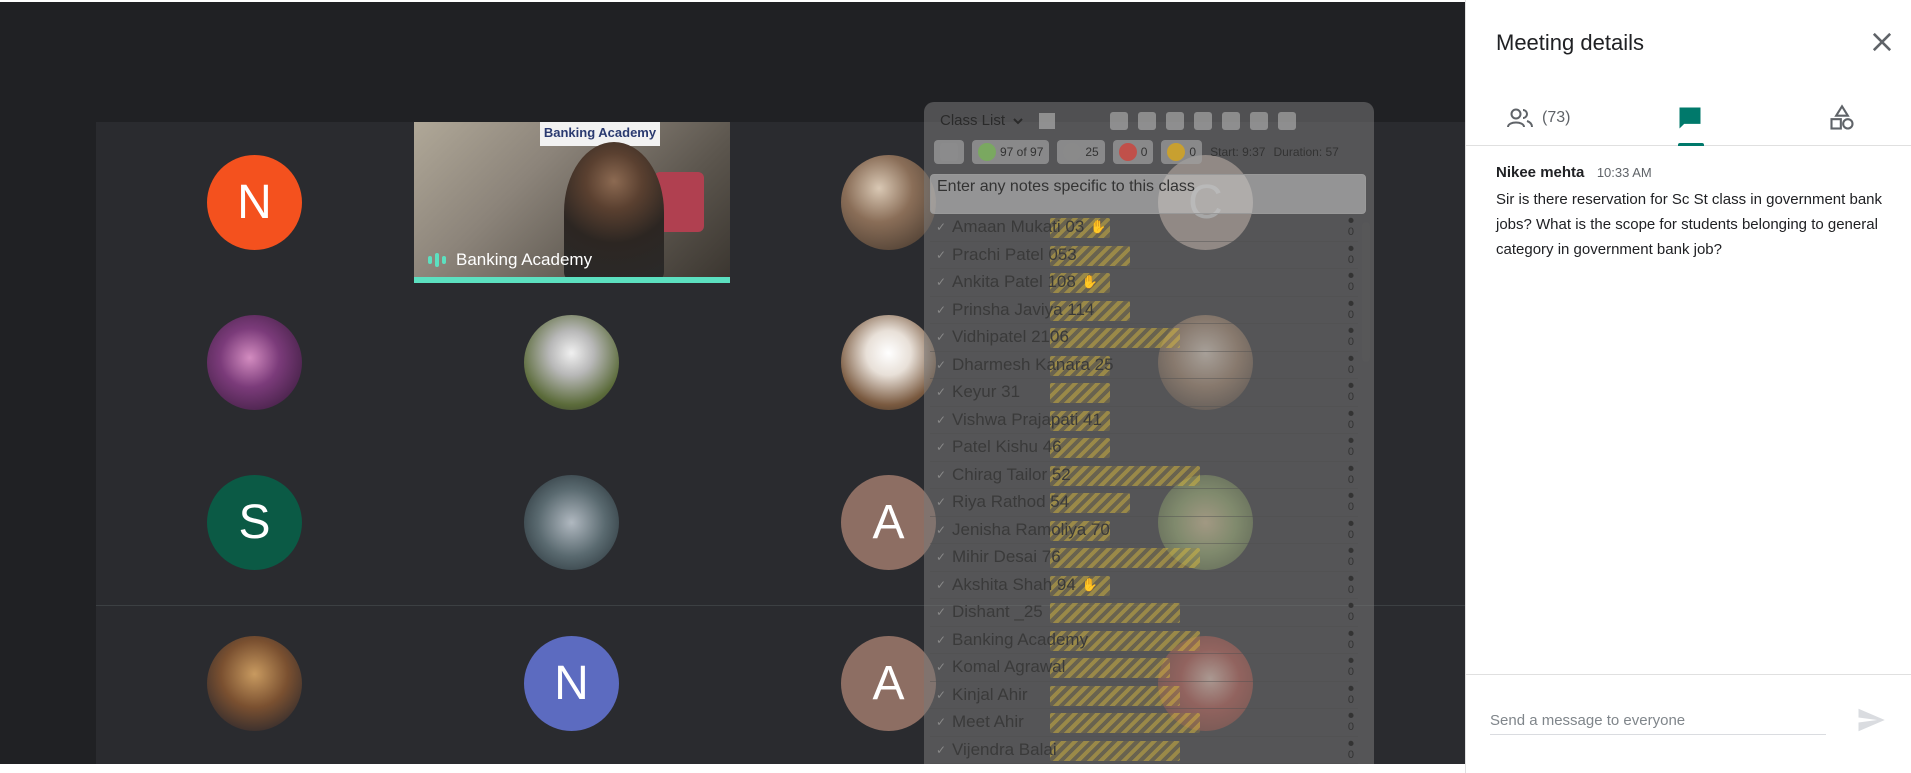 The height and width of the screenshot is (773, 1911). What do you see at coordinates (1119, 121) in the screenshot?
I see `document-icon` at bounding box center [1119, 121].